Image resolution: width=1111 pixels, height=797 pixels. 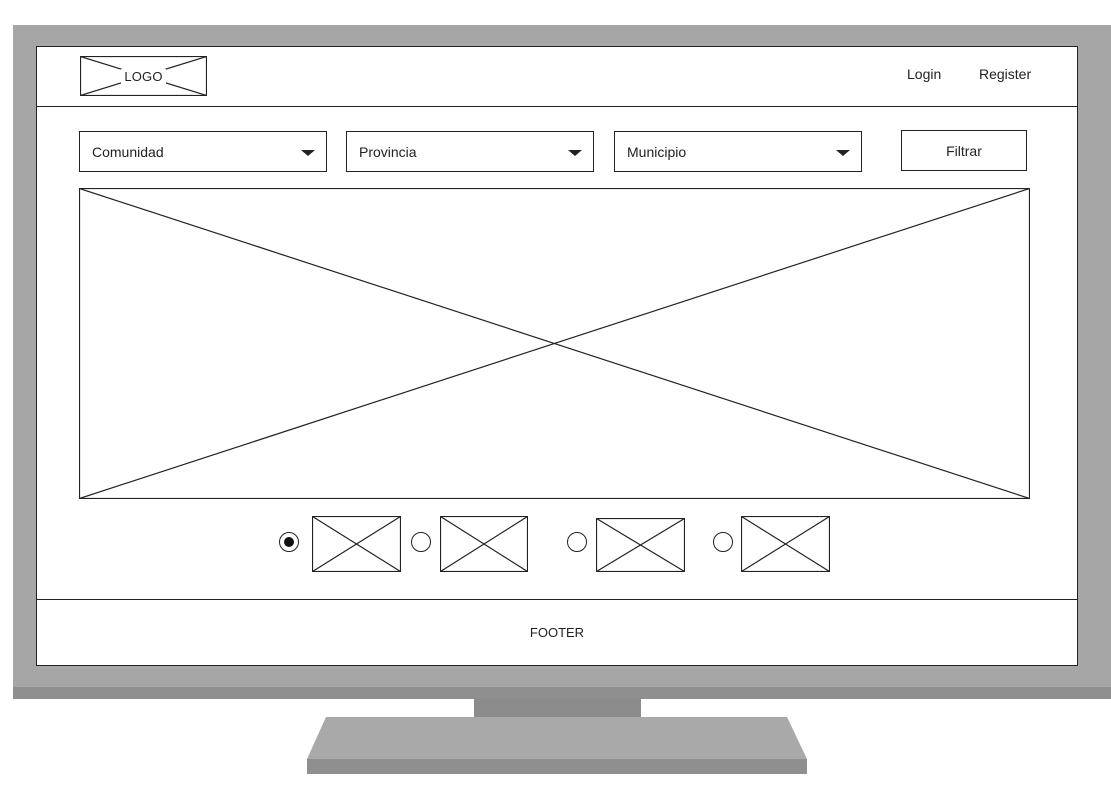 What do you see at coordinates (484, 544) in the screenshot?
I see `carousel-thumbnail-2-image-icon` at bounding box center [484, 544].